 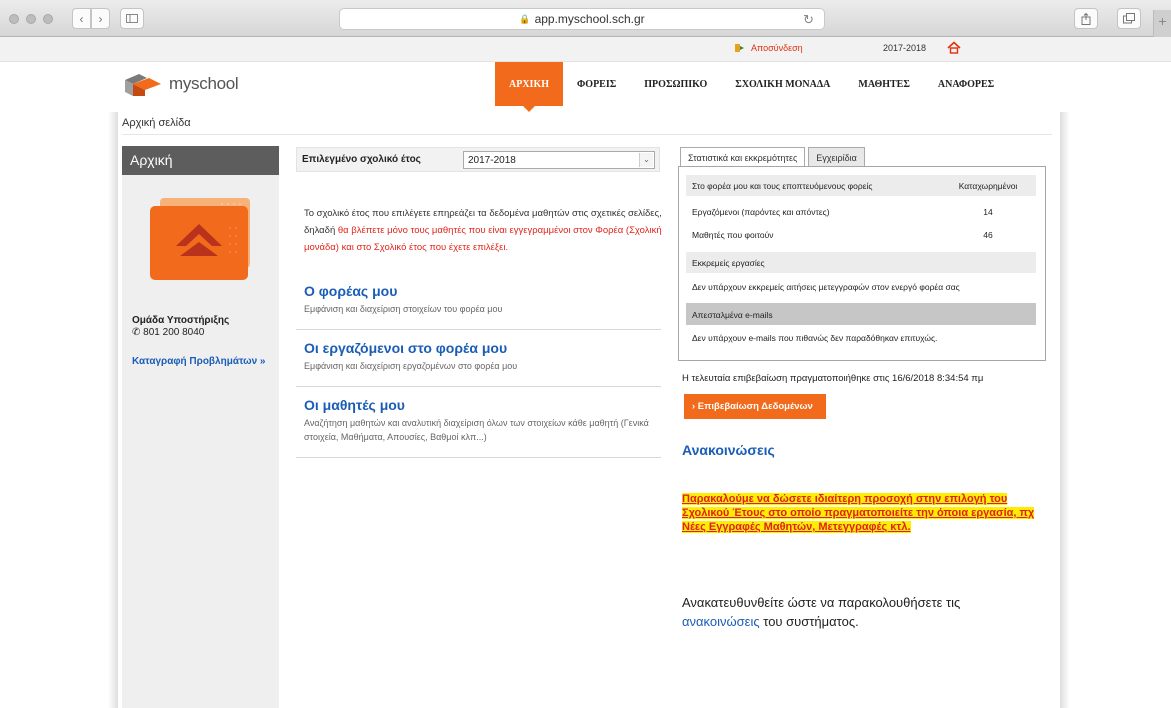 I want to click on announcements-title: Ανακοινώσεις, so click(x=728, y=450).